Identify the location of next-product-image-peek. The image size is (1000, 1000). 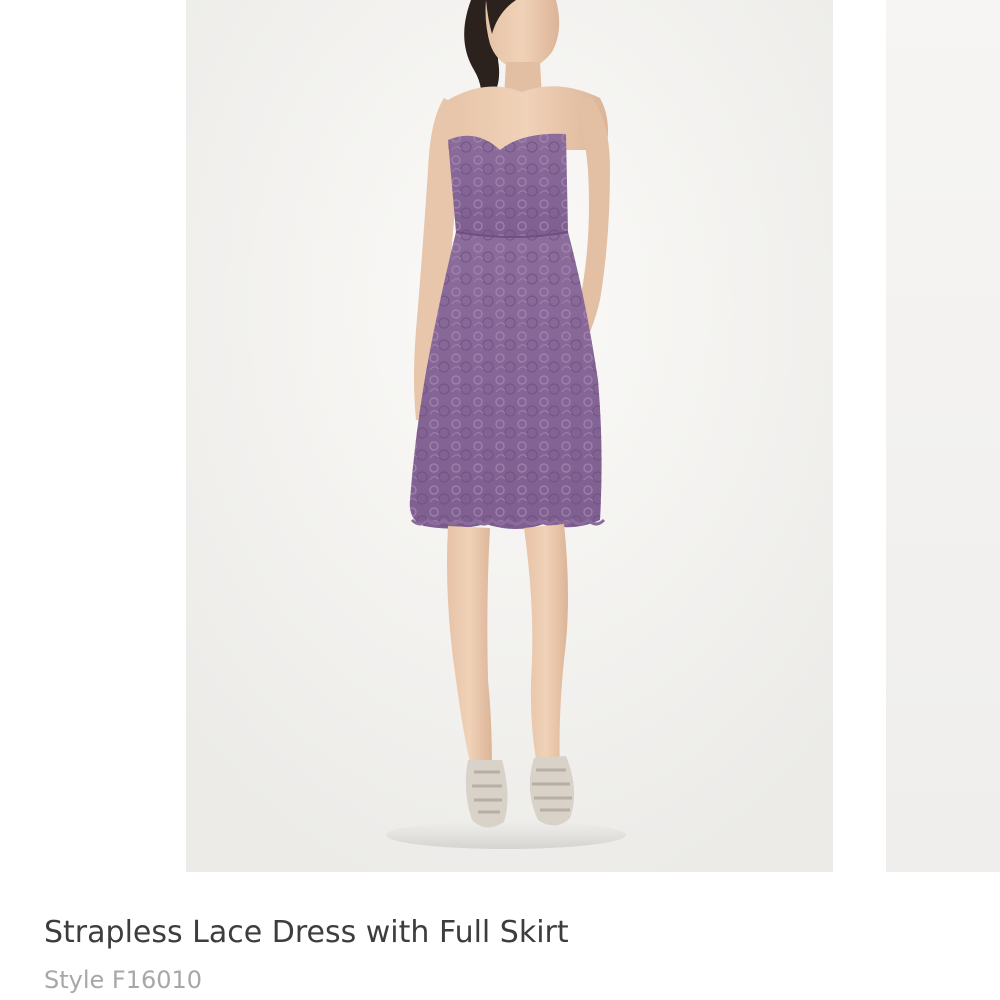
(943, 436).